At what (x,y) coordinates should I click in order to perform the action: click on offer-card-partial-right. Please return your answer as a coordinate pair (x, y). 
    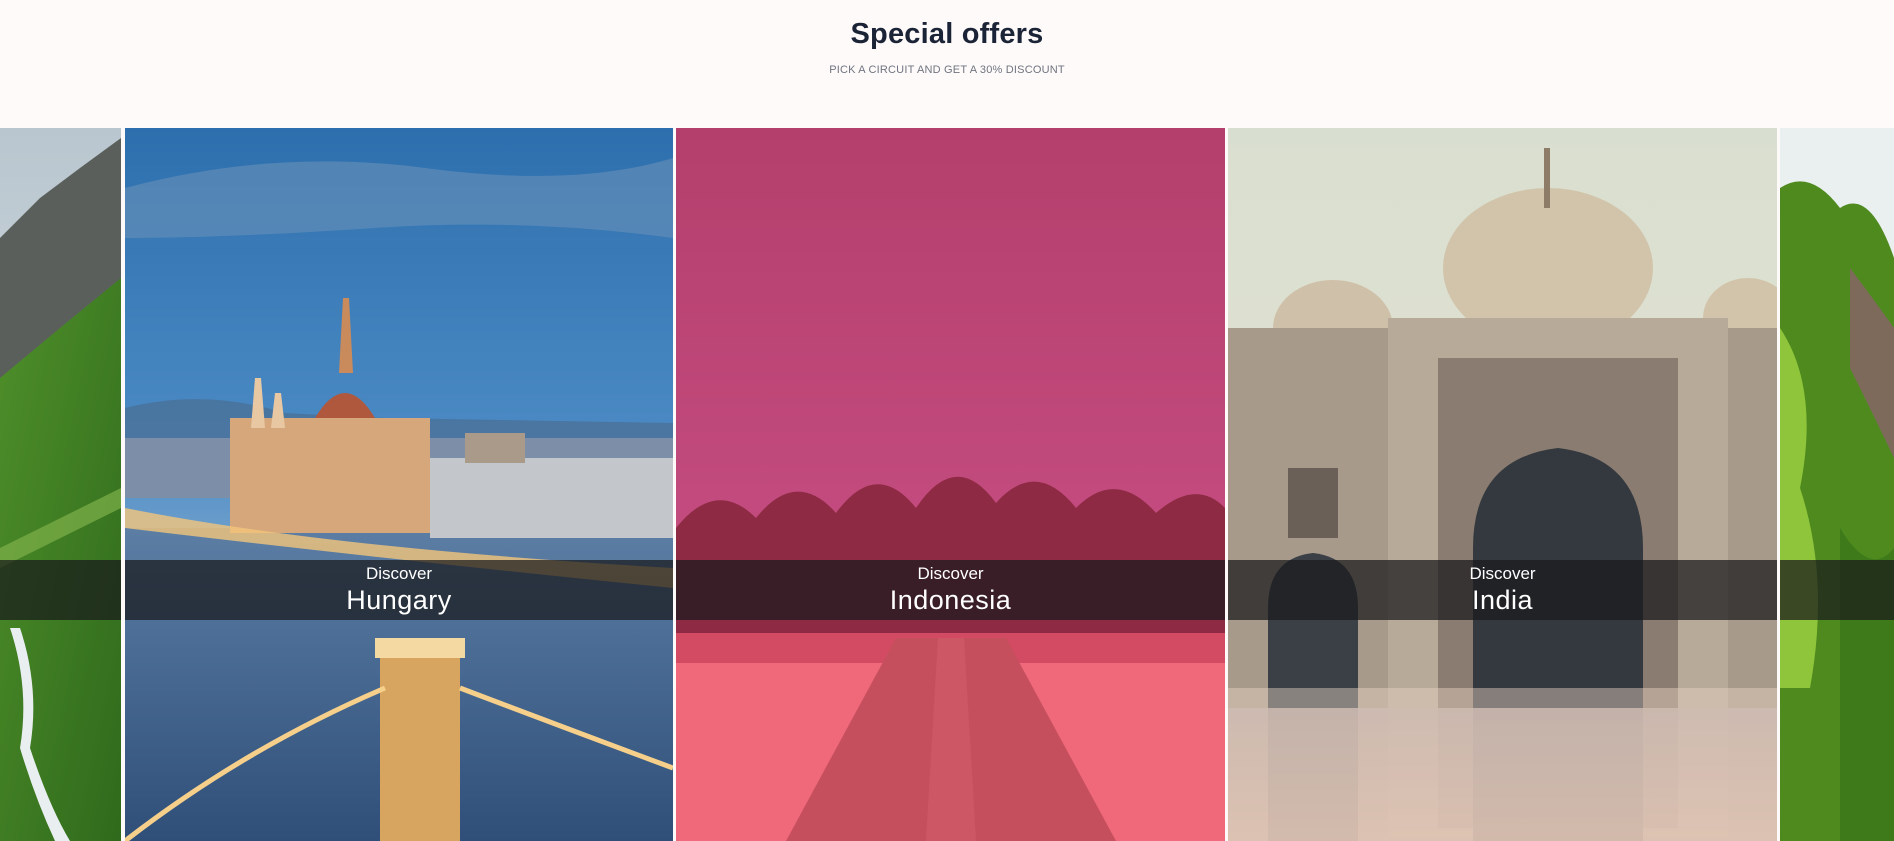
    Looking at the image, I should click on (1837, 484).